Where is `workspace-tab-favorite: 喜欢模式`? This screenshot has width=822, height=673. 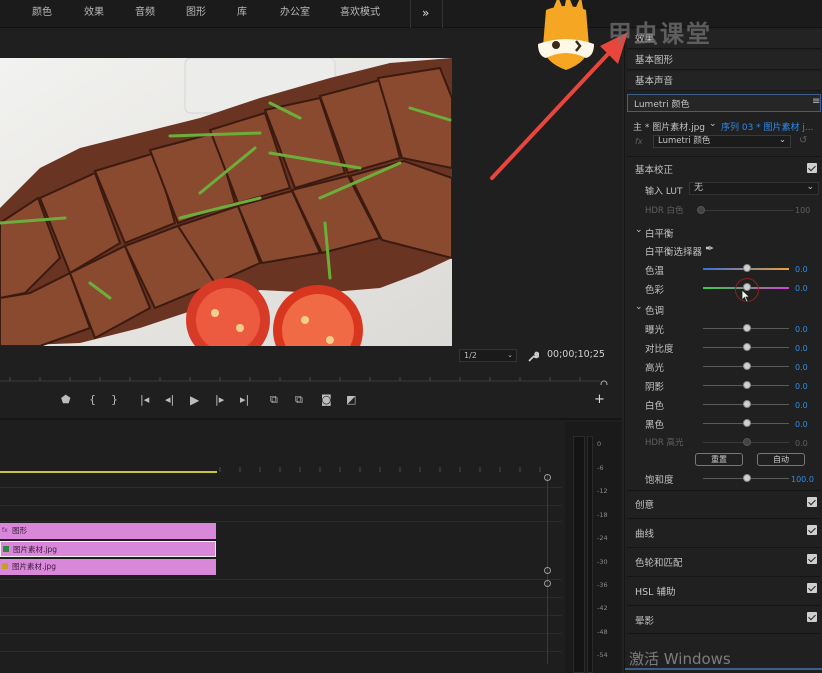
workspace-tab-favorite: 喜欢模式 is located at coordinates (360, 14).